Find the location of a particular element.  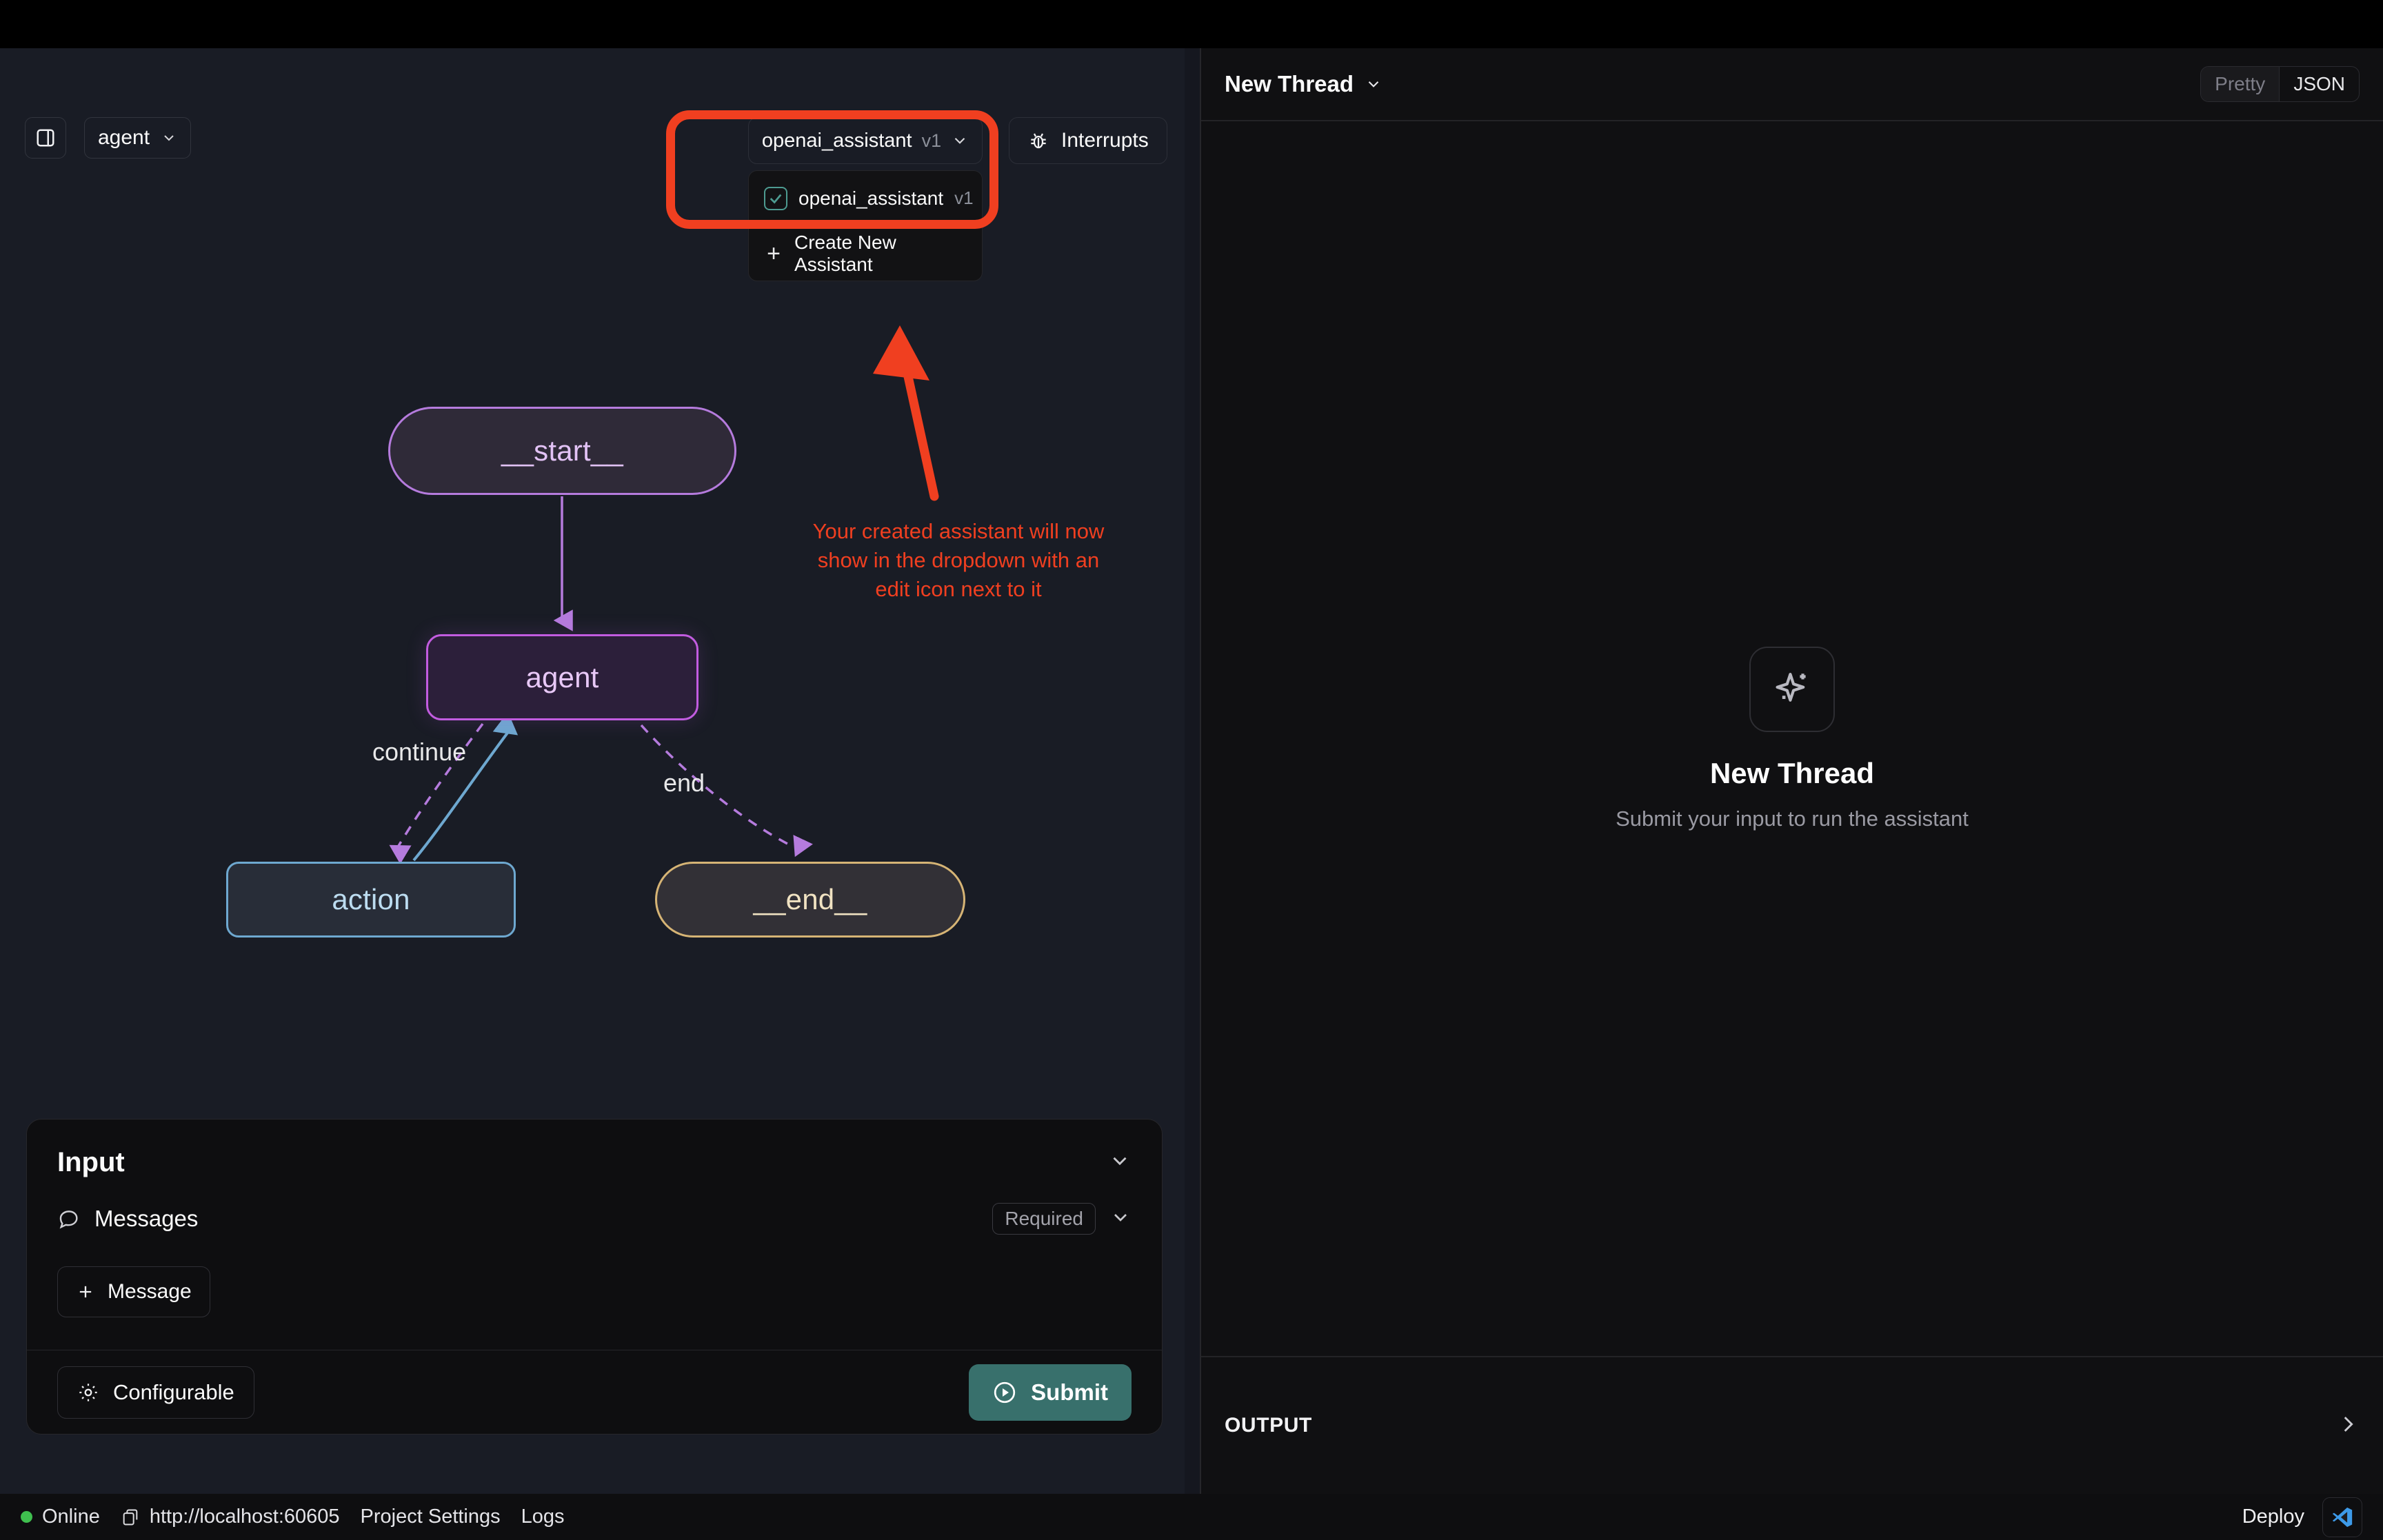

messages-field-label-wrap: Messages is located at coordinates (127, 1219).